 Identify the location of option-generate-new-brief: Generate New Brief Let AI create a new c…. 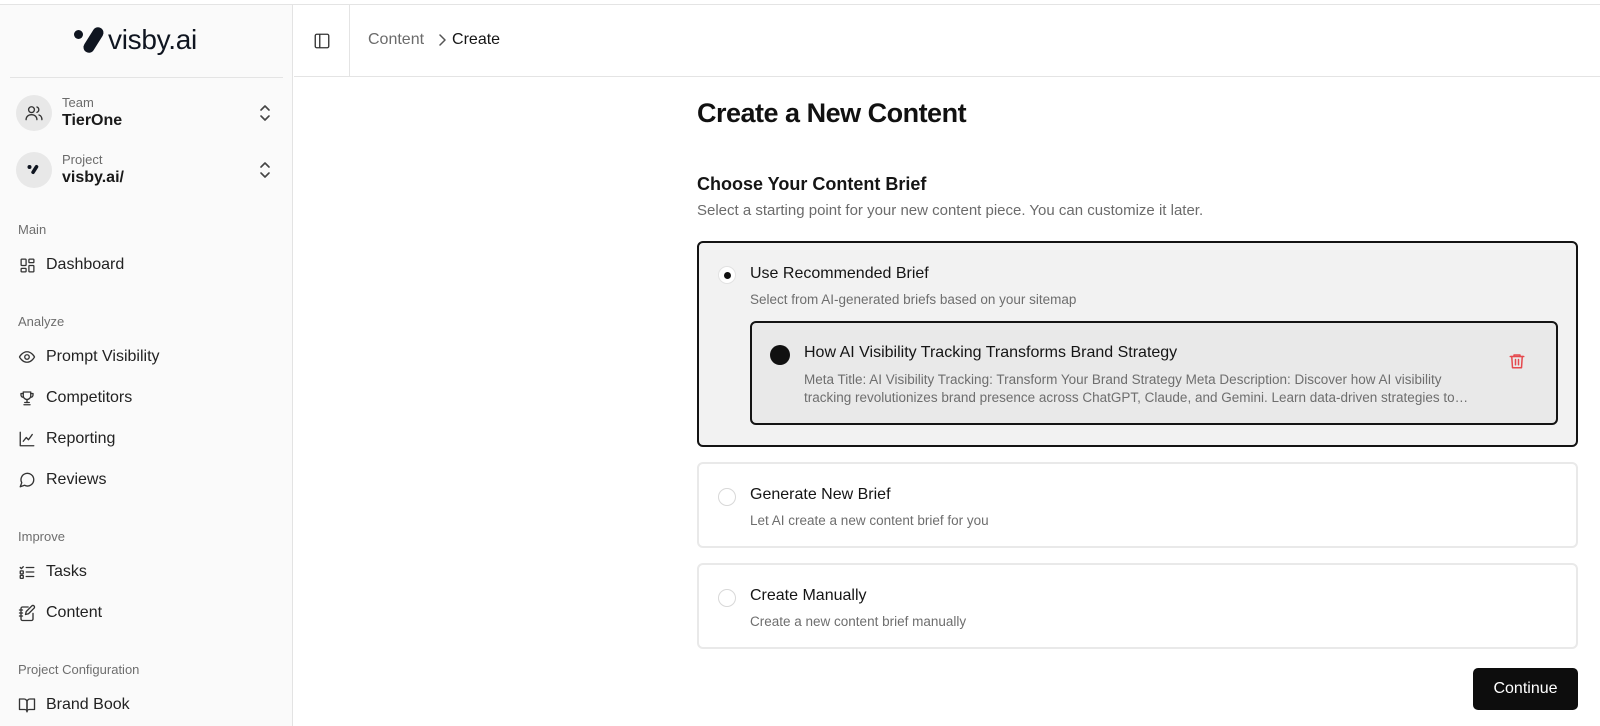
(1137, 505).